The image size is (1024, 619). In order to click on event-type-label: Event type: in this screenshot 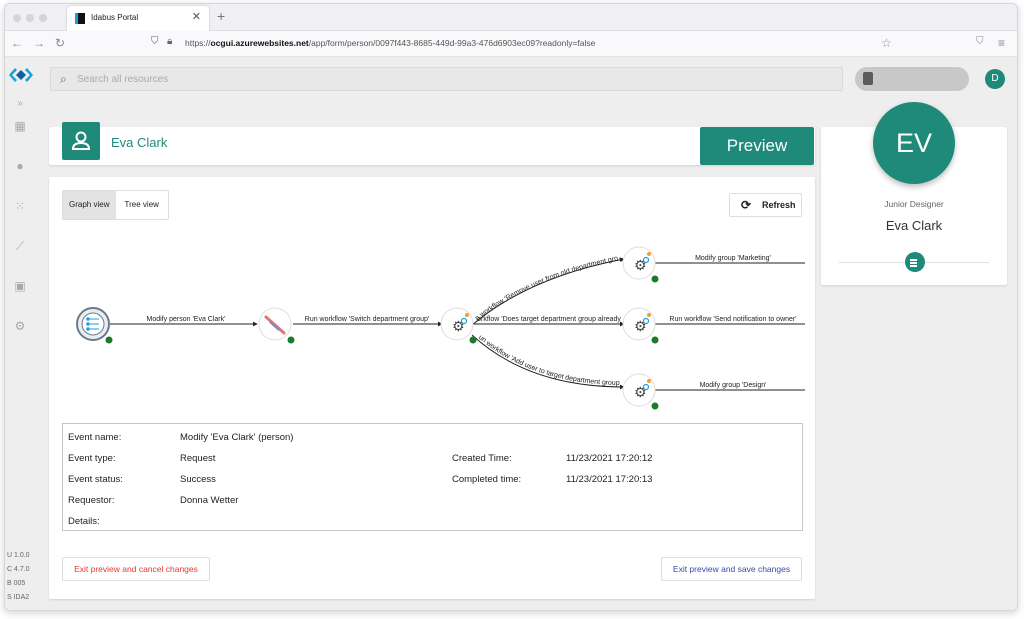, I will do `click(92, 458)`.